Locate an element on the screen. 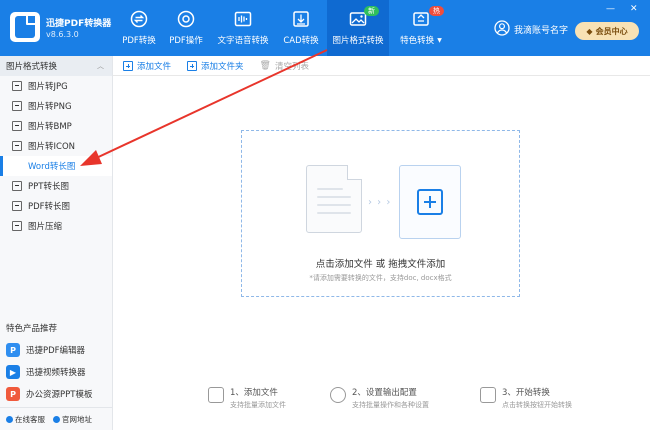 The height and width of the screenshot is (430, 650). add-file-icon is located at coordinates (128, 65).